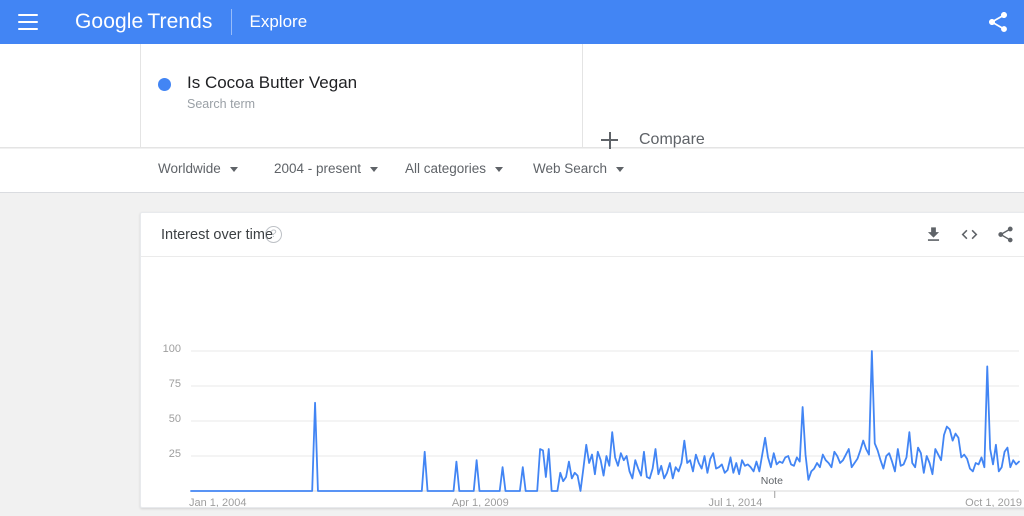 The height and width of the screenshot is (516, 1024). What do you see at coordinates (994, 502) in the screenshot?
I see `x-axis-tick-label: Oct 1, 2019` at bounding box center [994, 502].